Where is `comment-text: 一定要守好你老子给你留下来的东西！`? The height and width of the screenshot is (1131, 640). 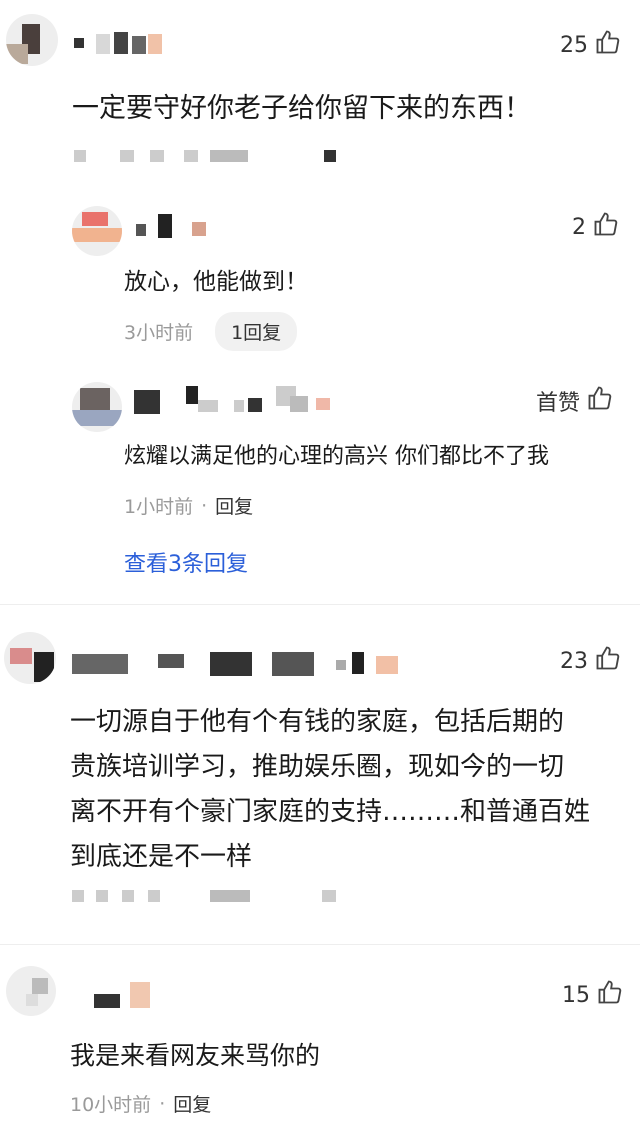 comment-text: 一定要守好你老子给你留下来的东西！ is located at coordinates (301, 108).